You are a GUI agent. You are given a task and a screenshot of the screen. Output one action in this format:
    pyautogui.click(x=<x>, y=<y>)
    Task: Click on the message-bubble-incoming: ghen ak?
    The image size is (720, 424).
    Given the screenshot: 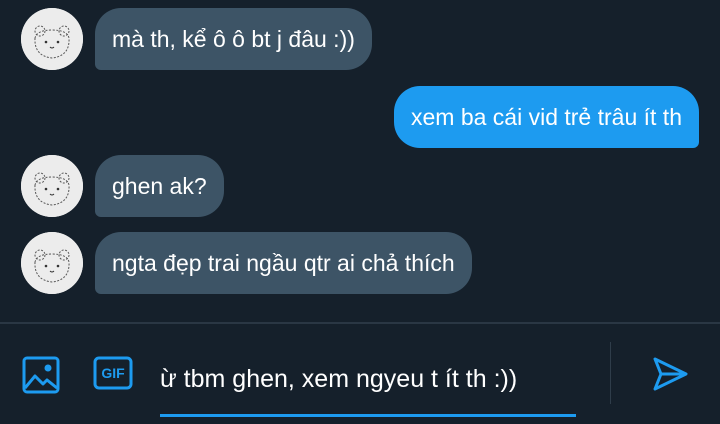 What is the action you would take?
    pyautogui.click(x=159, y=186)
    